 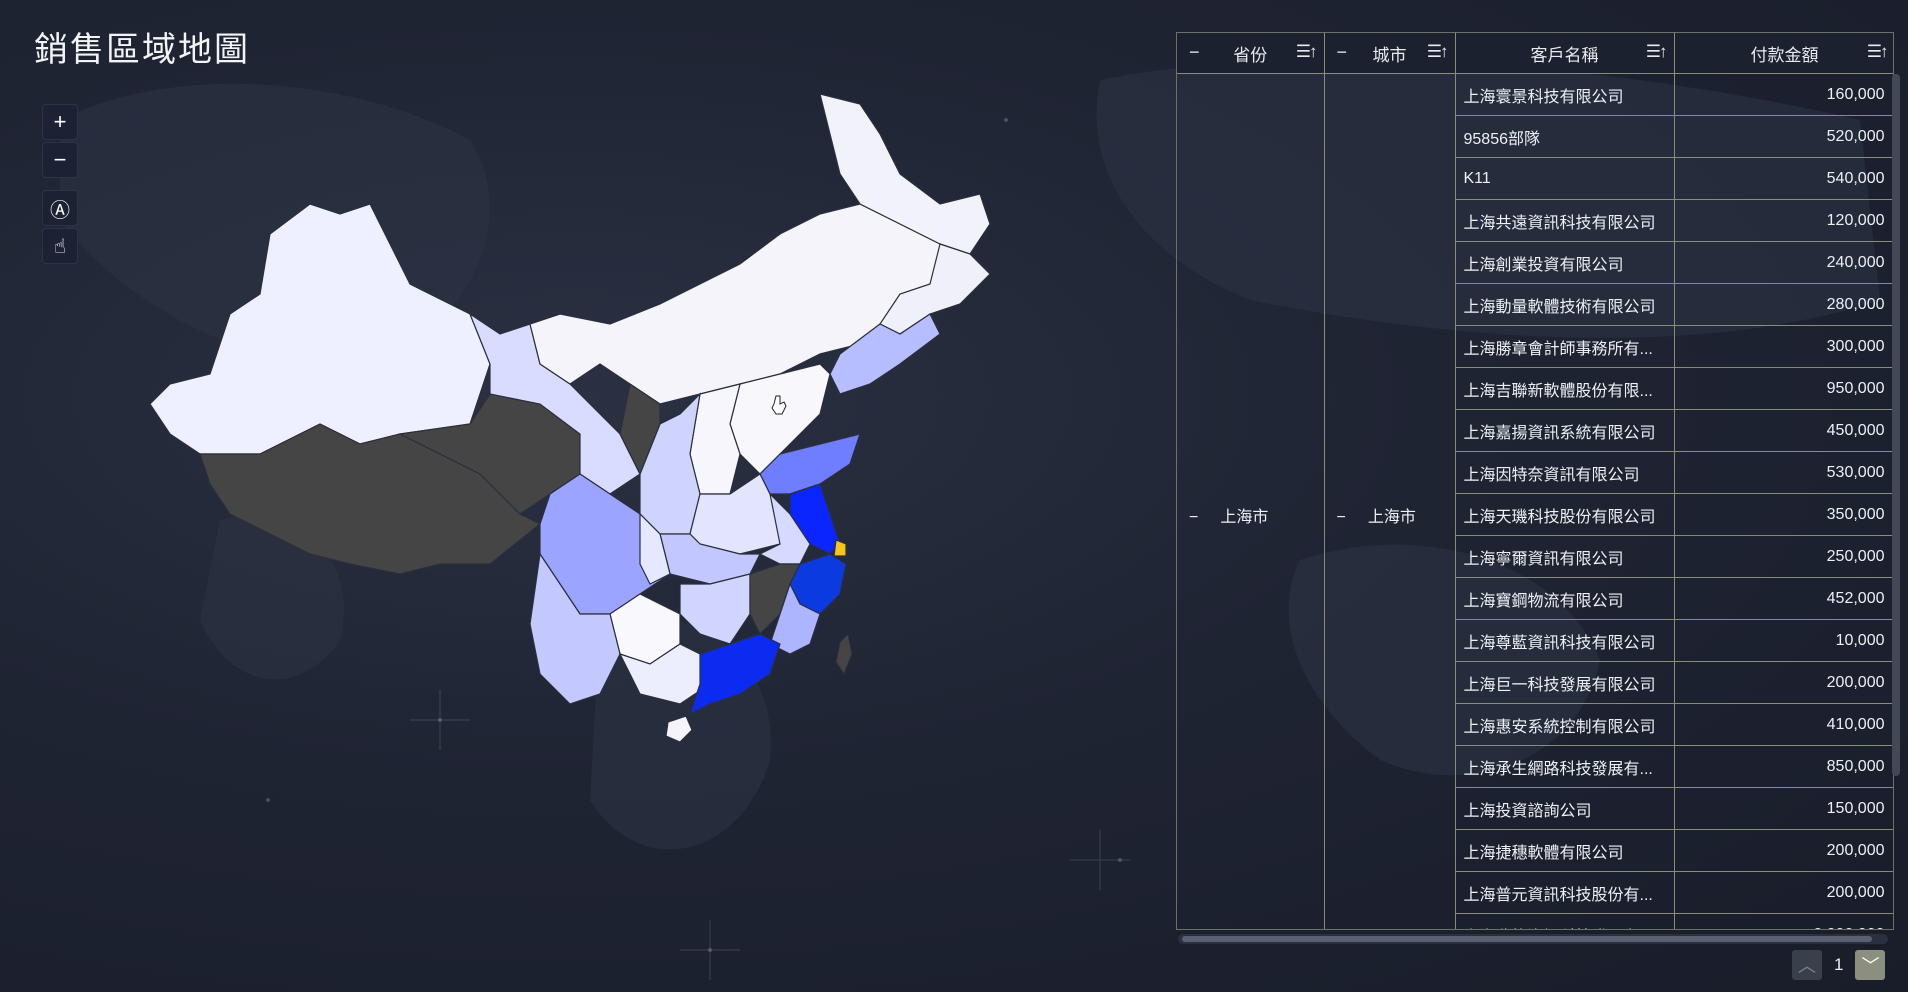 What do you see at coordinates (1783, 921) in the screenshot?
I see `amount-cell: 2,000,000` at bounding box center [1783, 921].